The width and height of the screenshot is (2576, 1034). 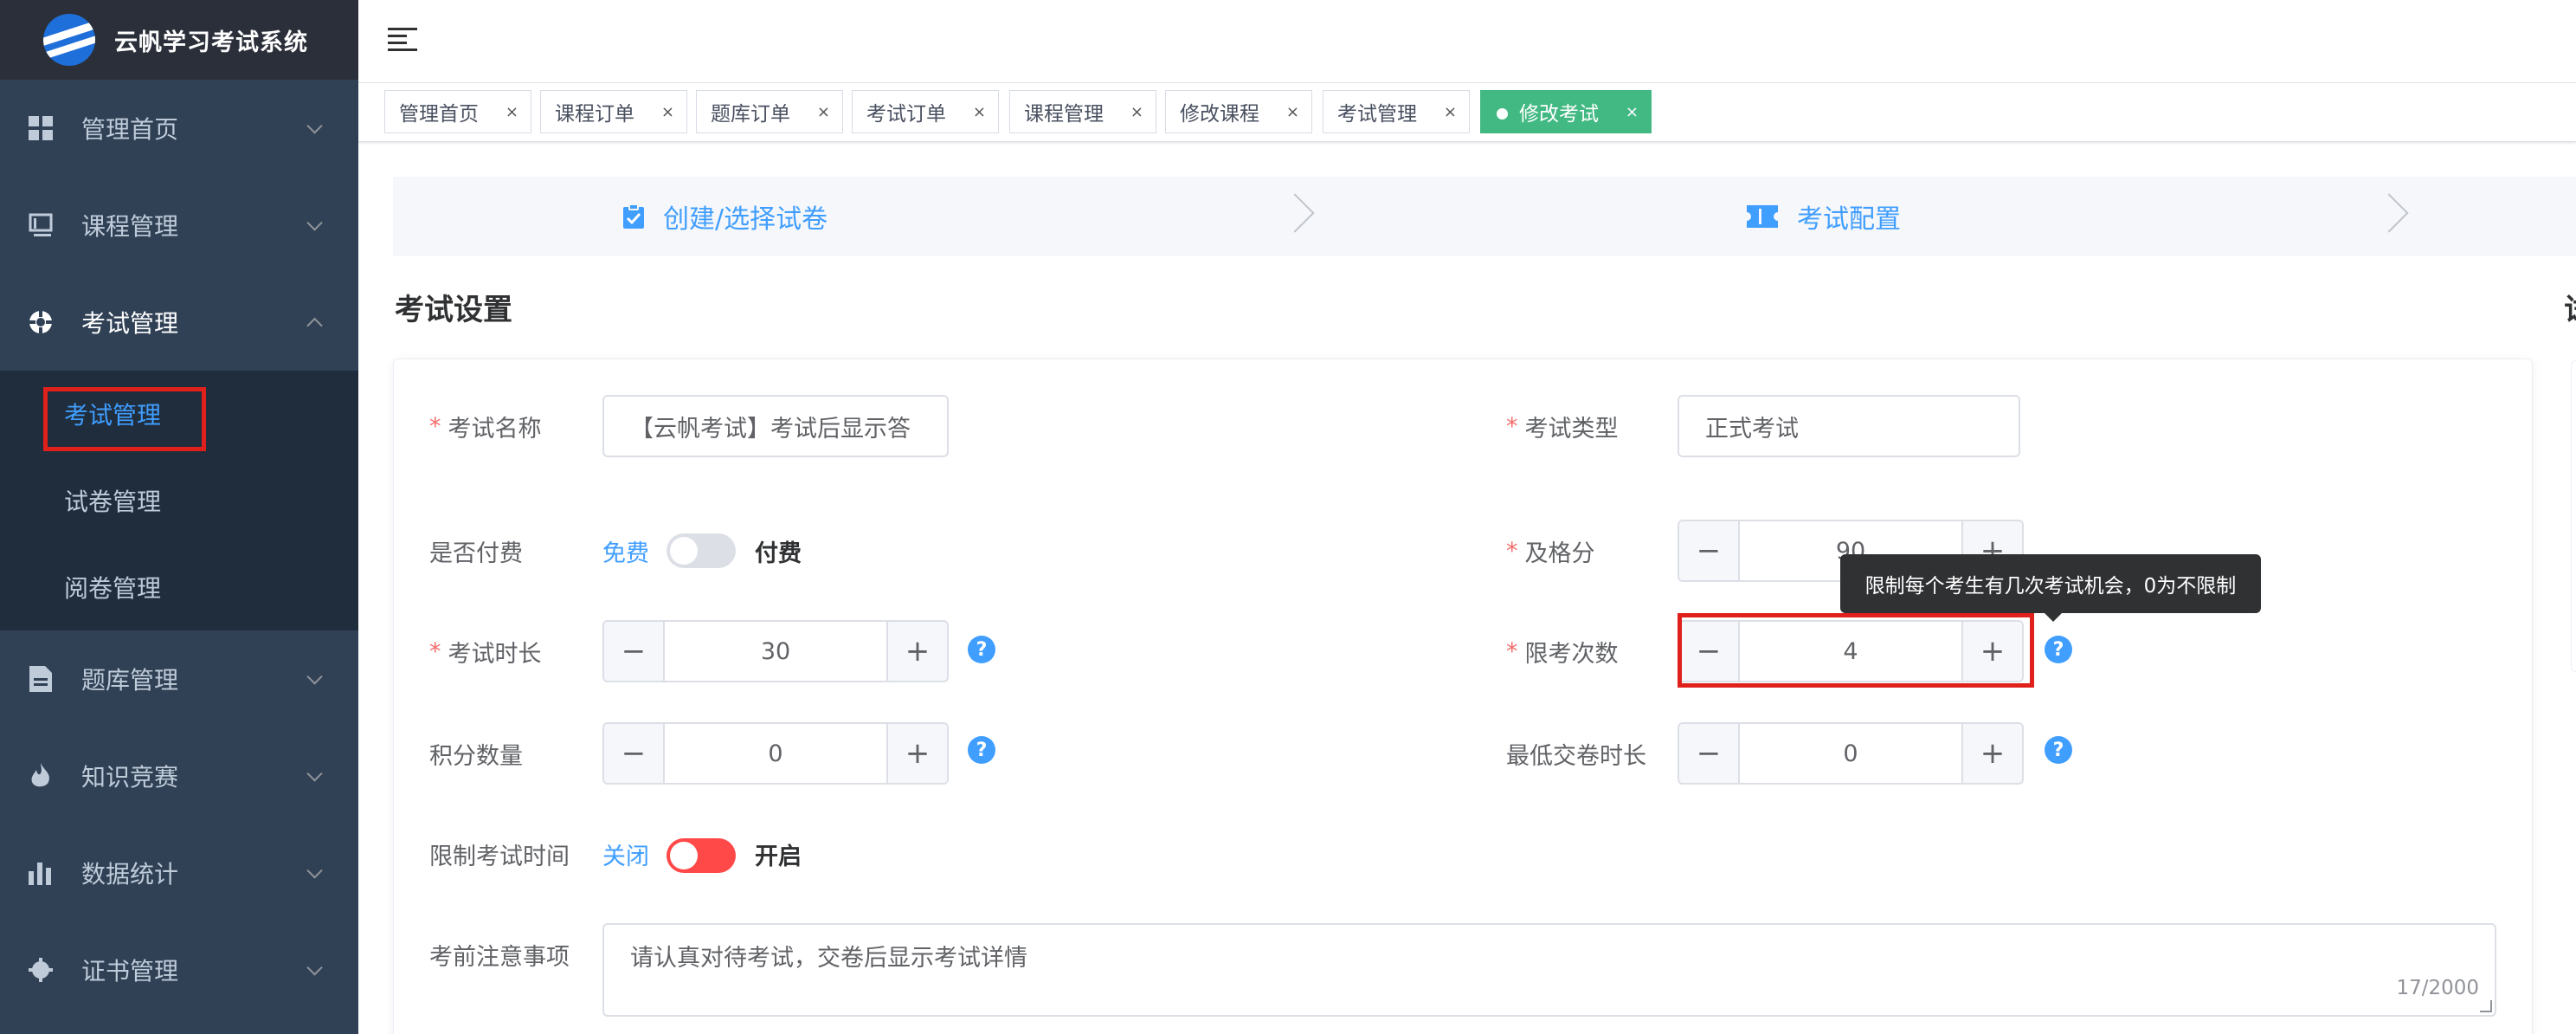 What do you see at coordinates (1849, 426) in the screenshot?
I see `exam-type-select: 正式考试` at bounding box center [1849, 426].